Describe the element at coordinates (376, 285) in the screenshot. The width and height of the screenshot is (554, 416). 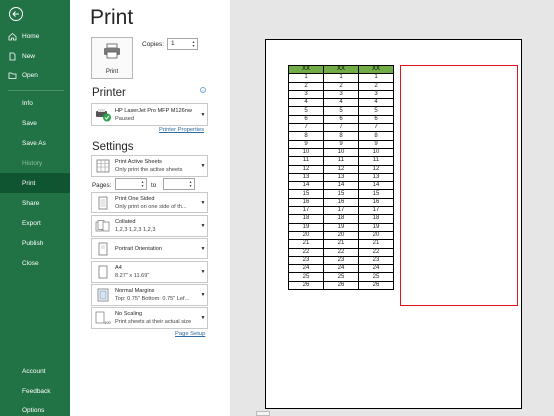
I see `table-cell: 26` at that location.